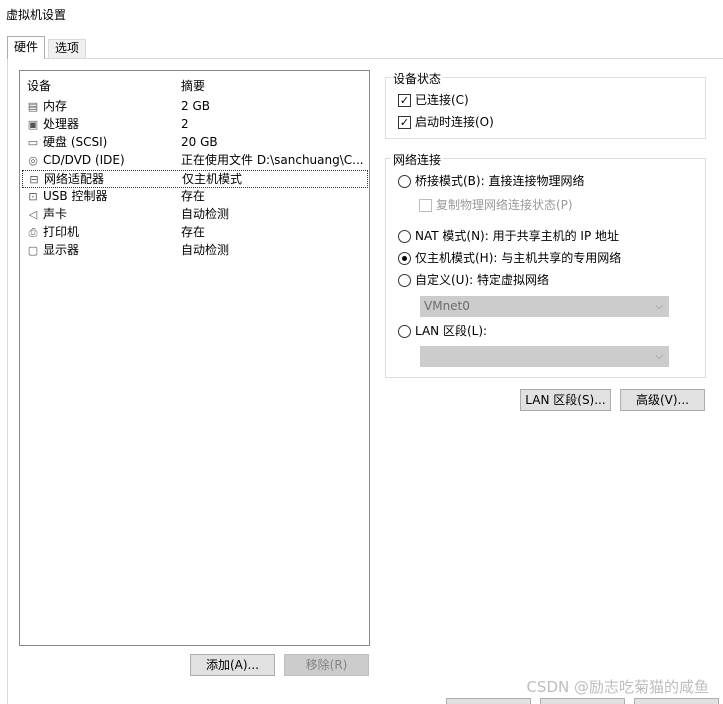 The height and width of the screenshot is (704, 723). Describe the element at coordinates (55, 106) in the screenshot. I see `device-name: 内存` at that location.